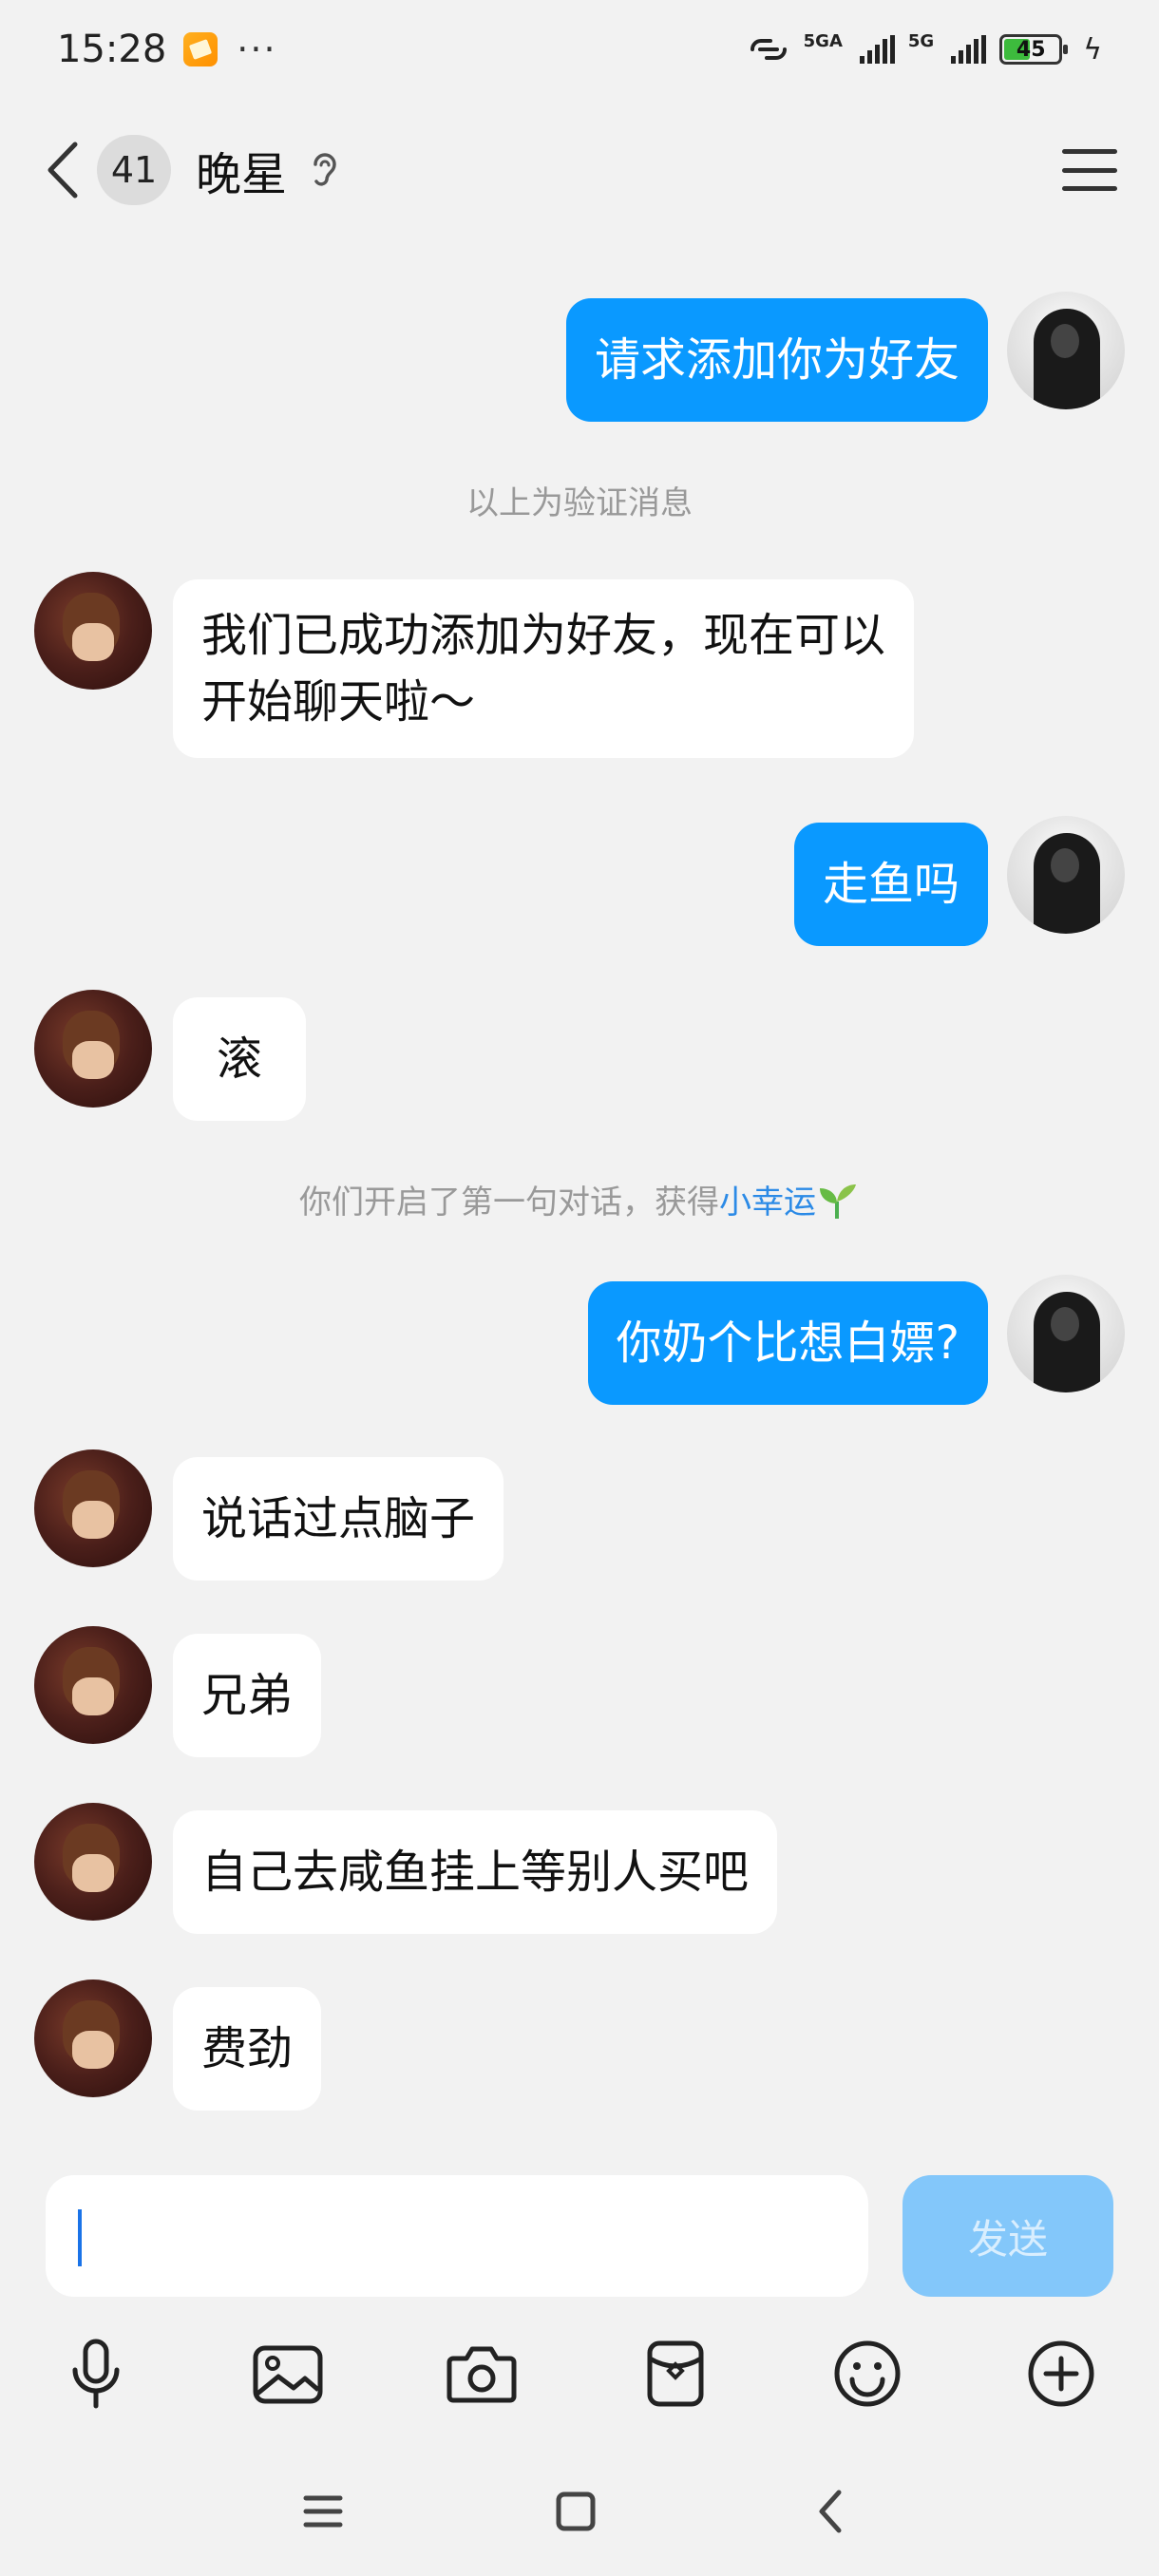  I want to click on message-bubble-self: 你奶个比想白嫖?, so click(787, 1343).